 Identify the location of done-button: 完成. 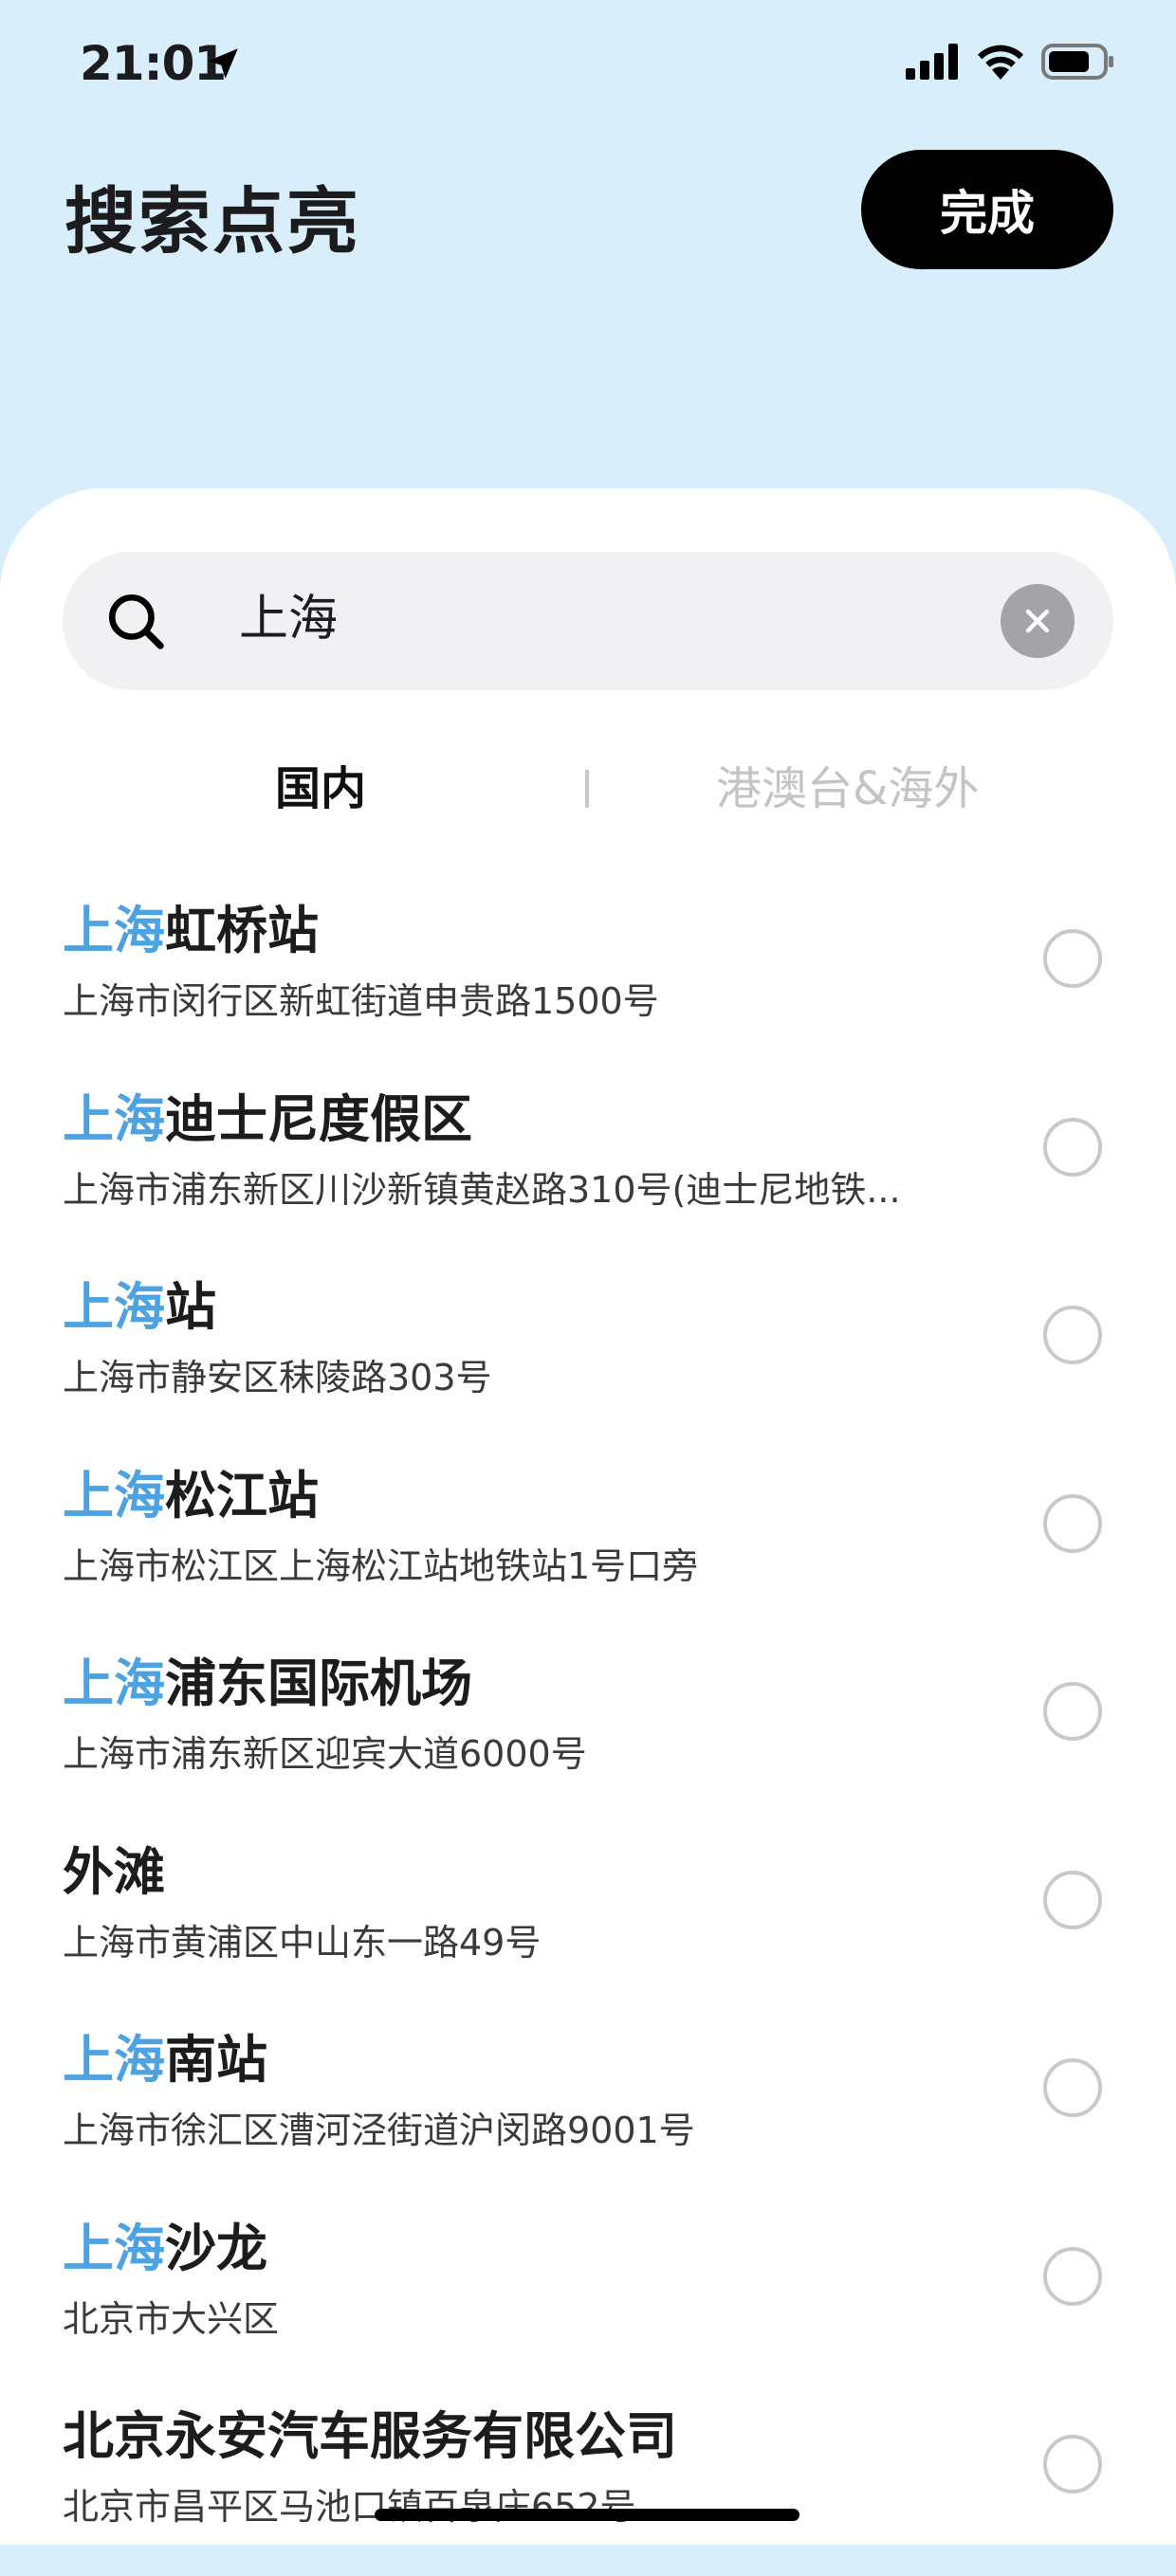
(987, 209).